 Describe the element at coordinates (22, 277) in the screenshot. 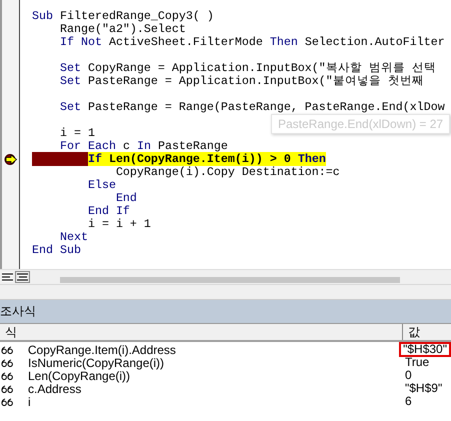

I see `full-module-view-button` at that location.